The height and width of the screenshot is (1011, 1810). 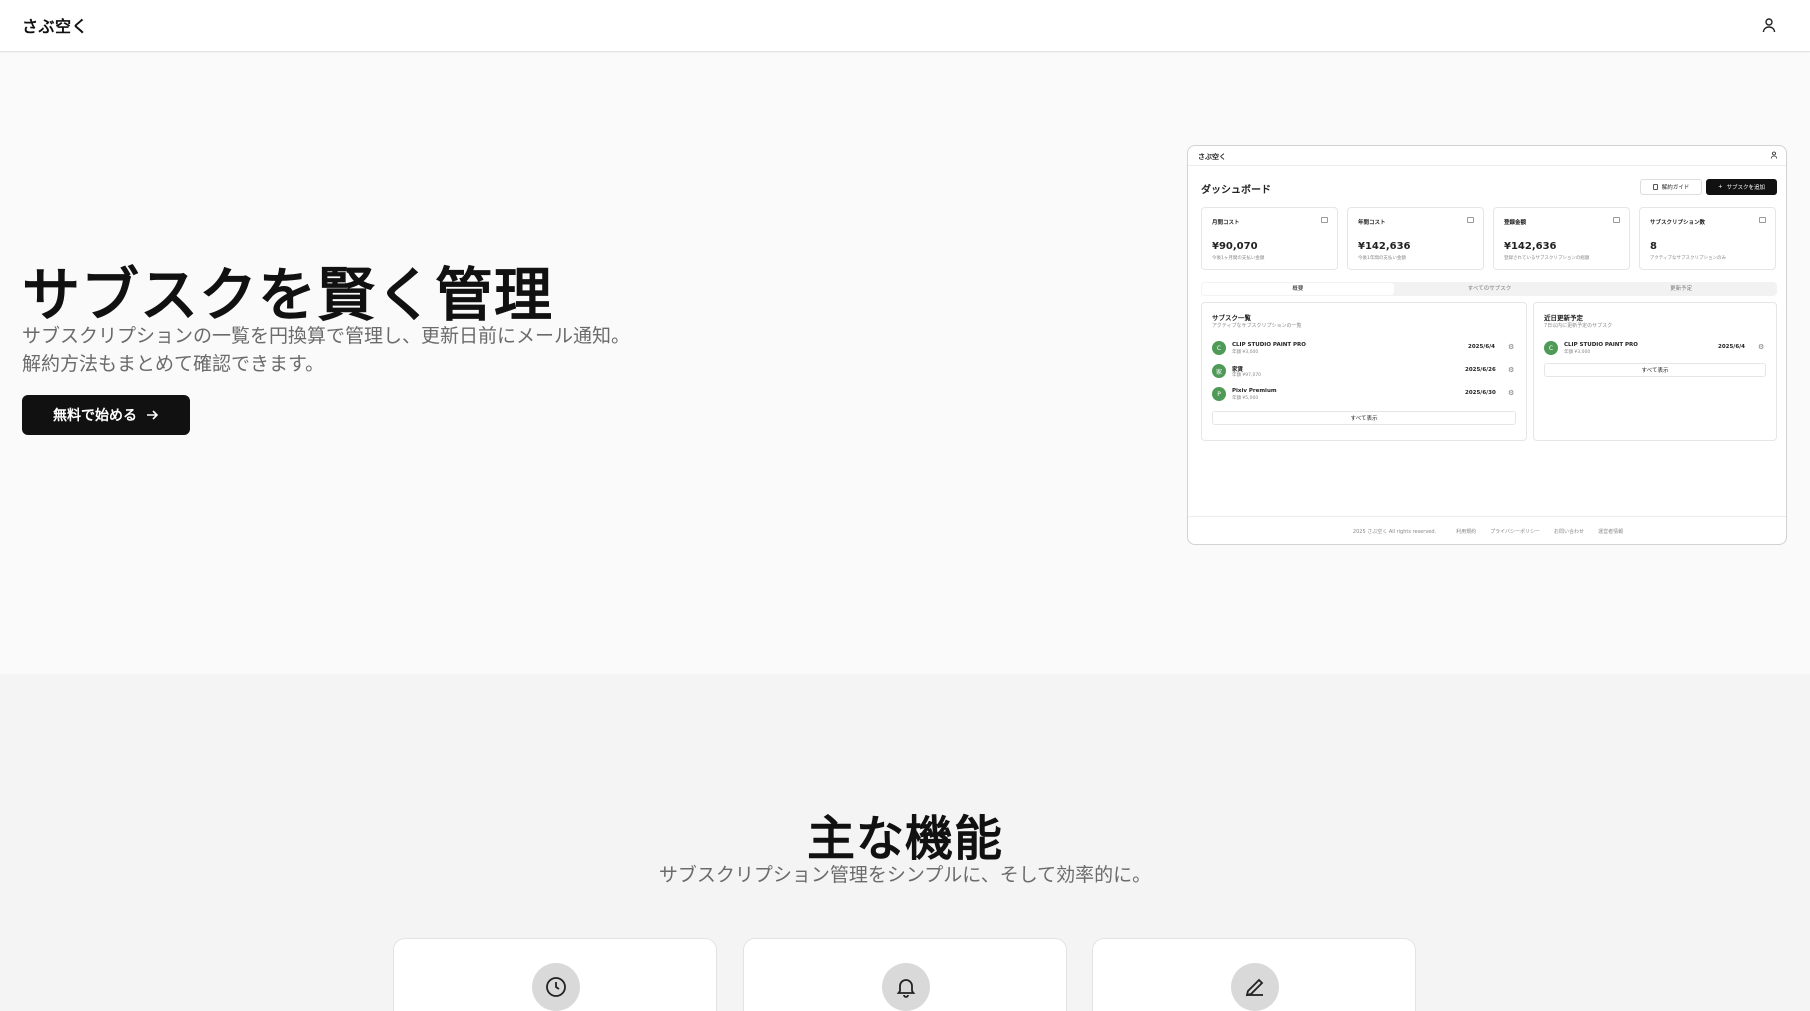 I want to click on preview-page-title: ダッシュボード, so click(x=1236, y=190).